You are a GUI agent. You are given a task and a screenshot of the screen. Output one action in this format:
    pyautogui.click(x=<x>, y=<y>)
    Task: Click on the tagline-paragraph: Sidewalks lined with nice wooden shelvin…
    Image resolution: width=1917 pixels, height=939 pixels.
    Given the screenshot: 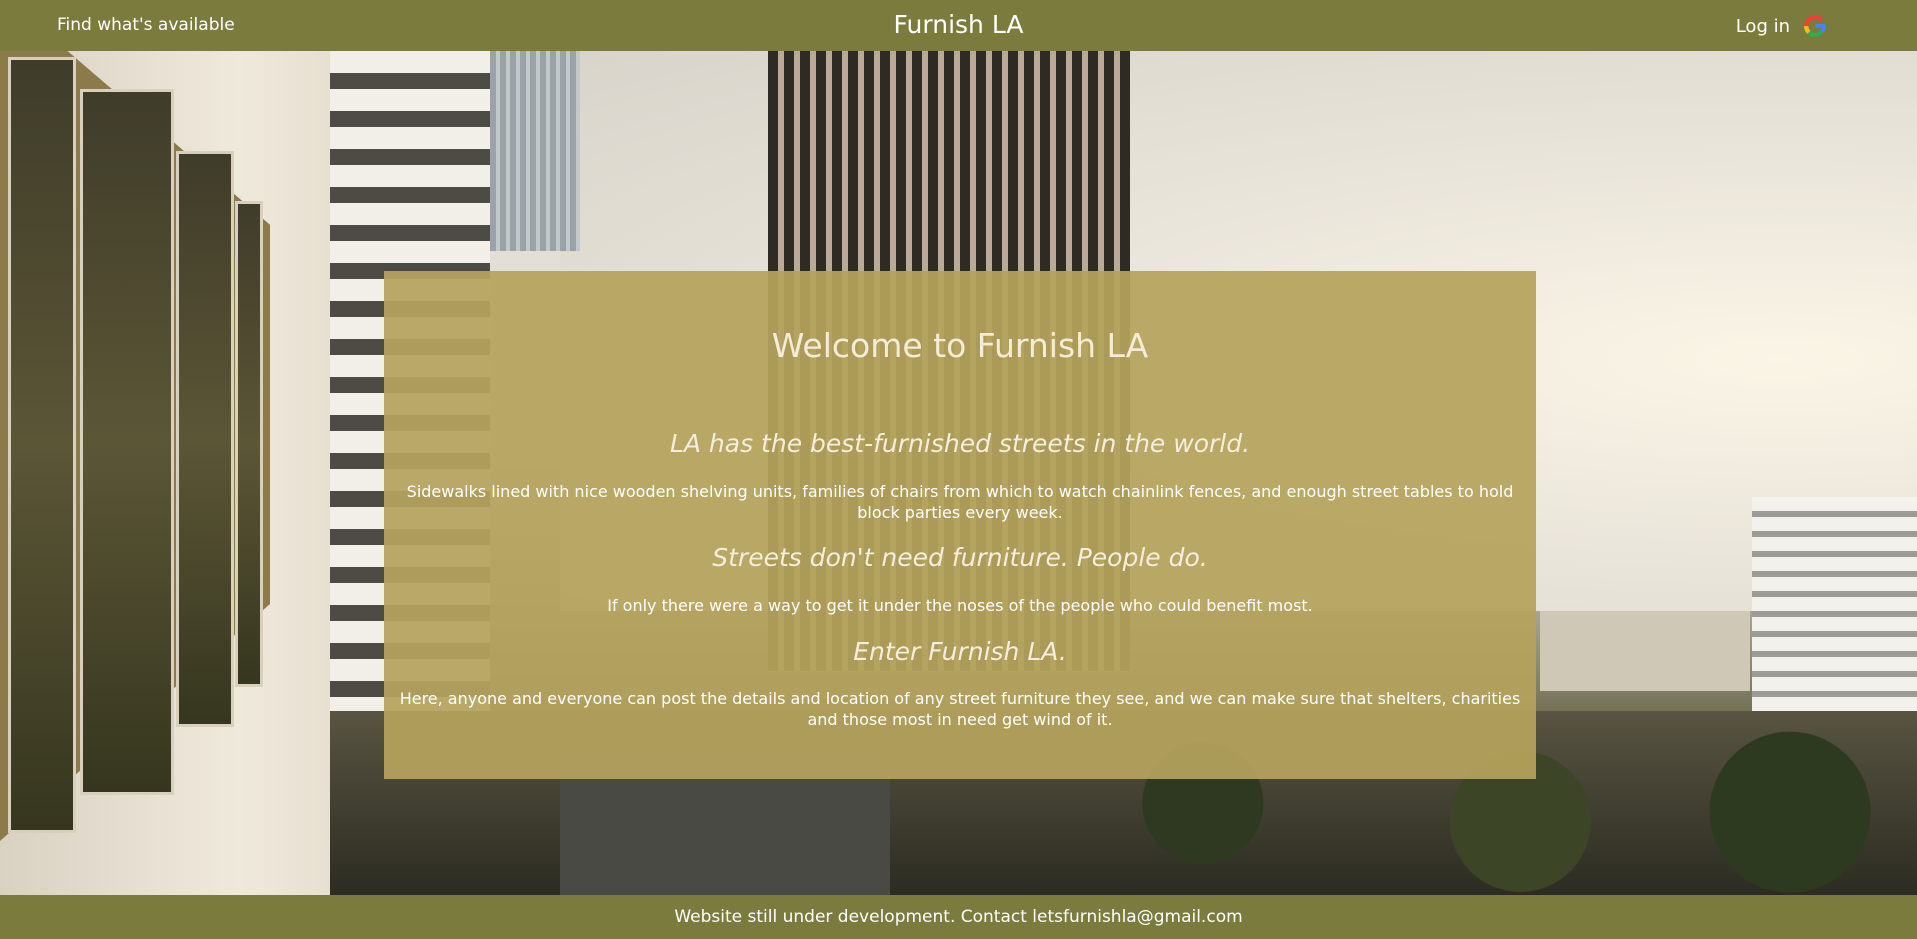 What is the action you would take?
    pyautogui.click(x=960, y=502)
    